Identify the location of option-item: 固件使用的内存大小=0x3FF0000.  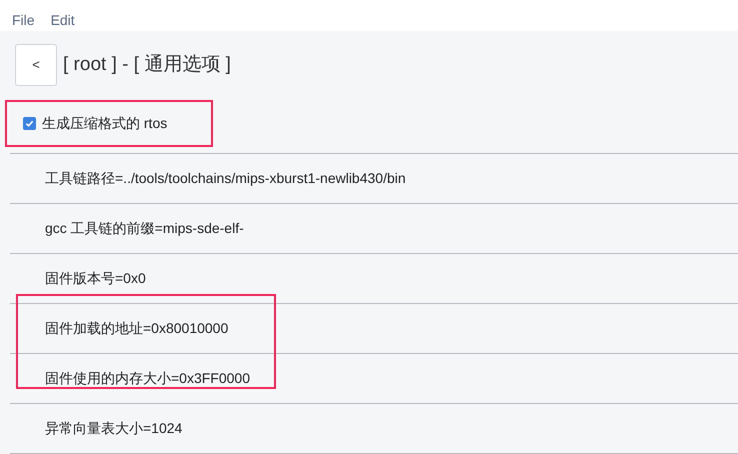
(147, 378).